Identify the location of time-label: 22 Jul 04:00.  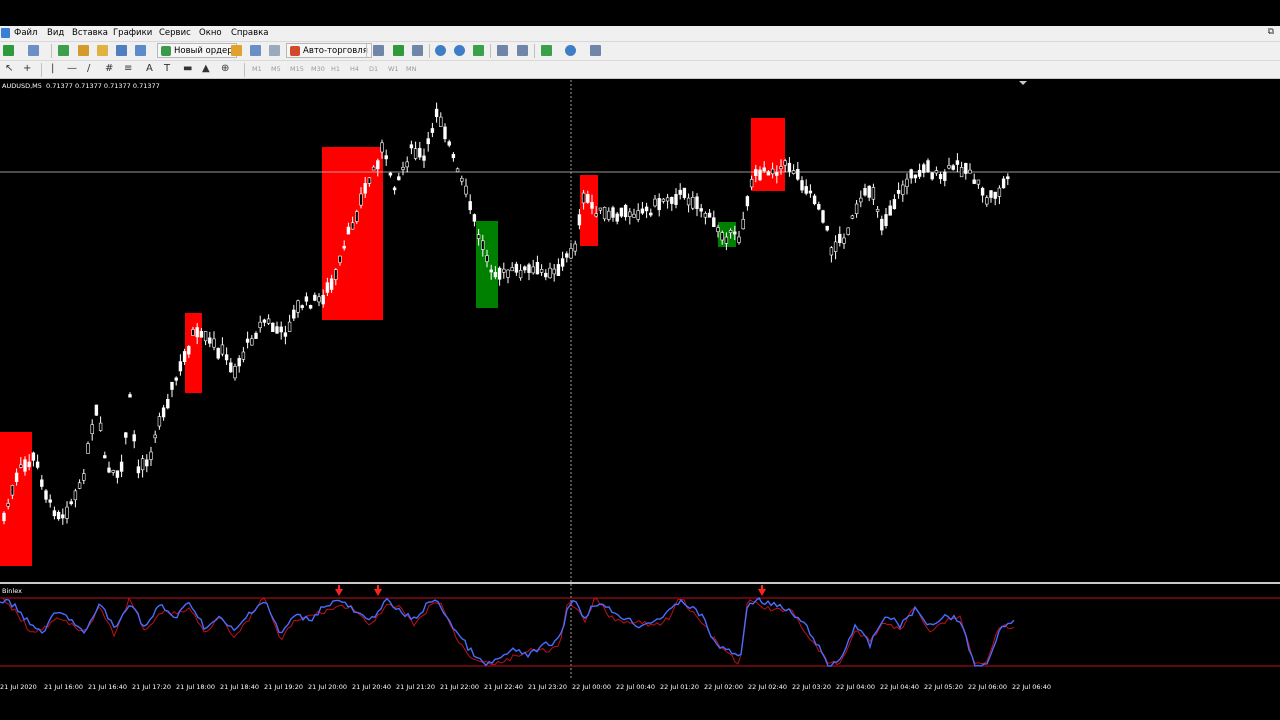
(855, 687).